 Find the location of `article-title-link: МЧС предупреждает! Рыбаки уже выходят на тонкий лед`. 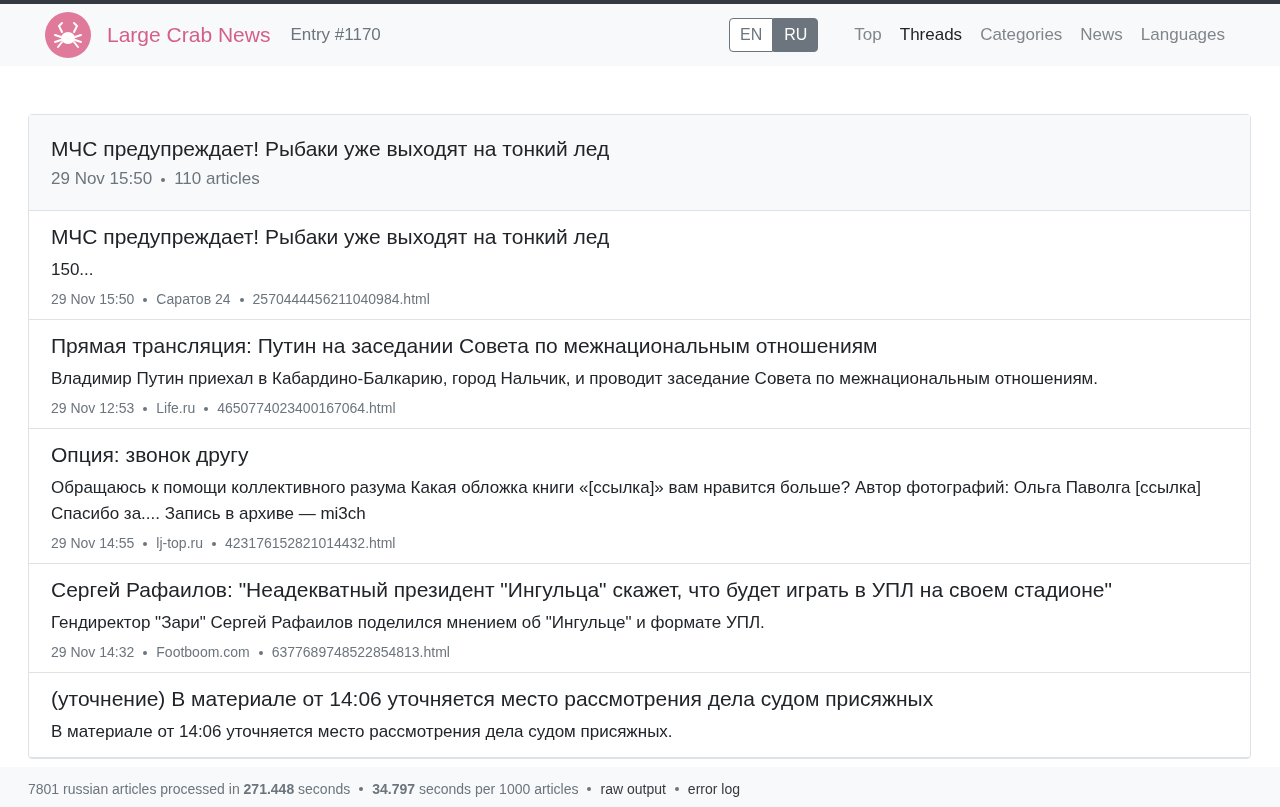

article-title-link: МЧС предупреждает! Рыбаки уже выходят на тонкий лед is located at coordinates (639, 237).